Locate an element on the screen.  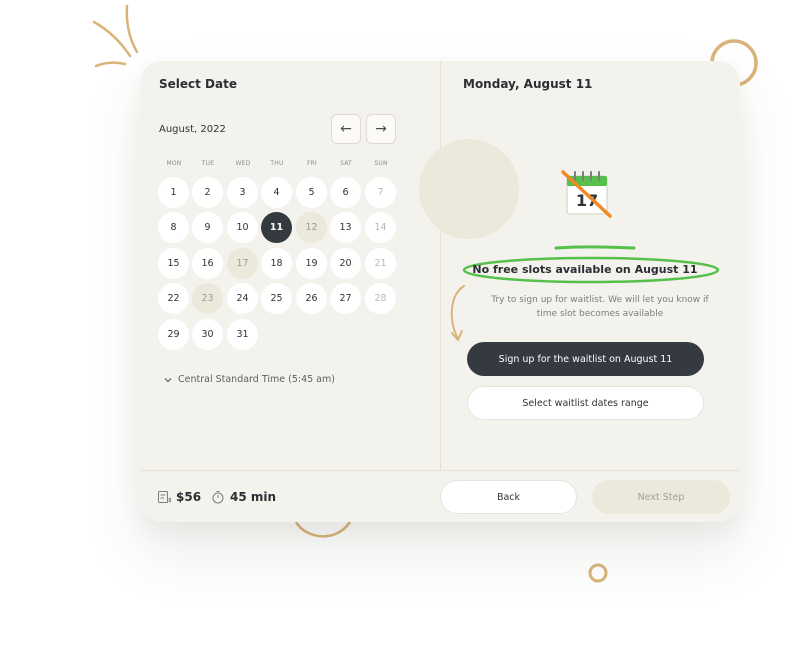
timezone-selector: Central Standard Time (5:45 am) is located at coordinates (249, 379).